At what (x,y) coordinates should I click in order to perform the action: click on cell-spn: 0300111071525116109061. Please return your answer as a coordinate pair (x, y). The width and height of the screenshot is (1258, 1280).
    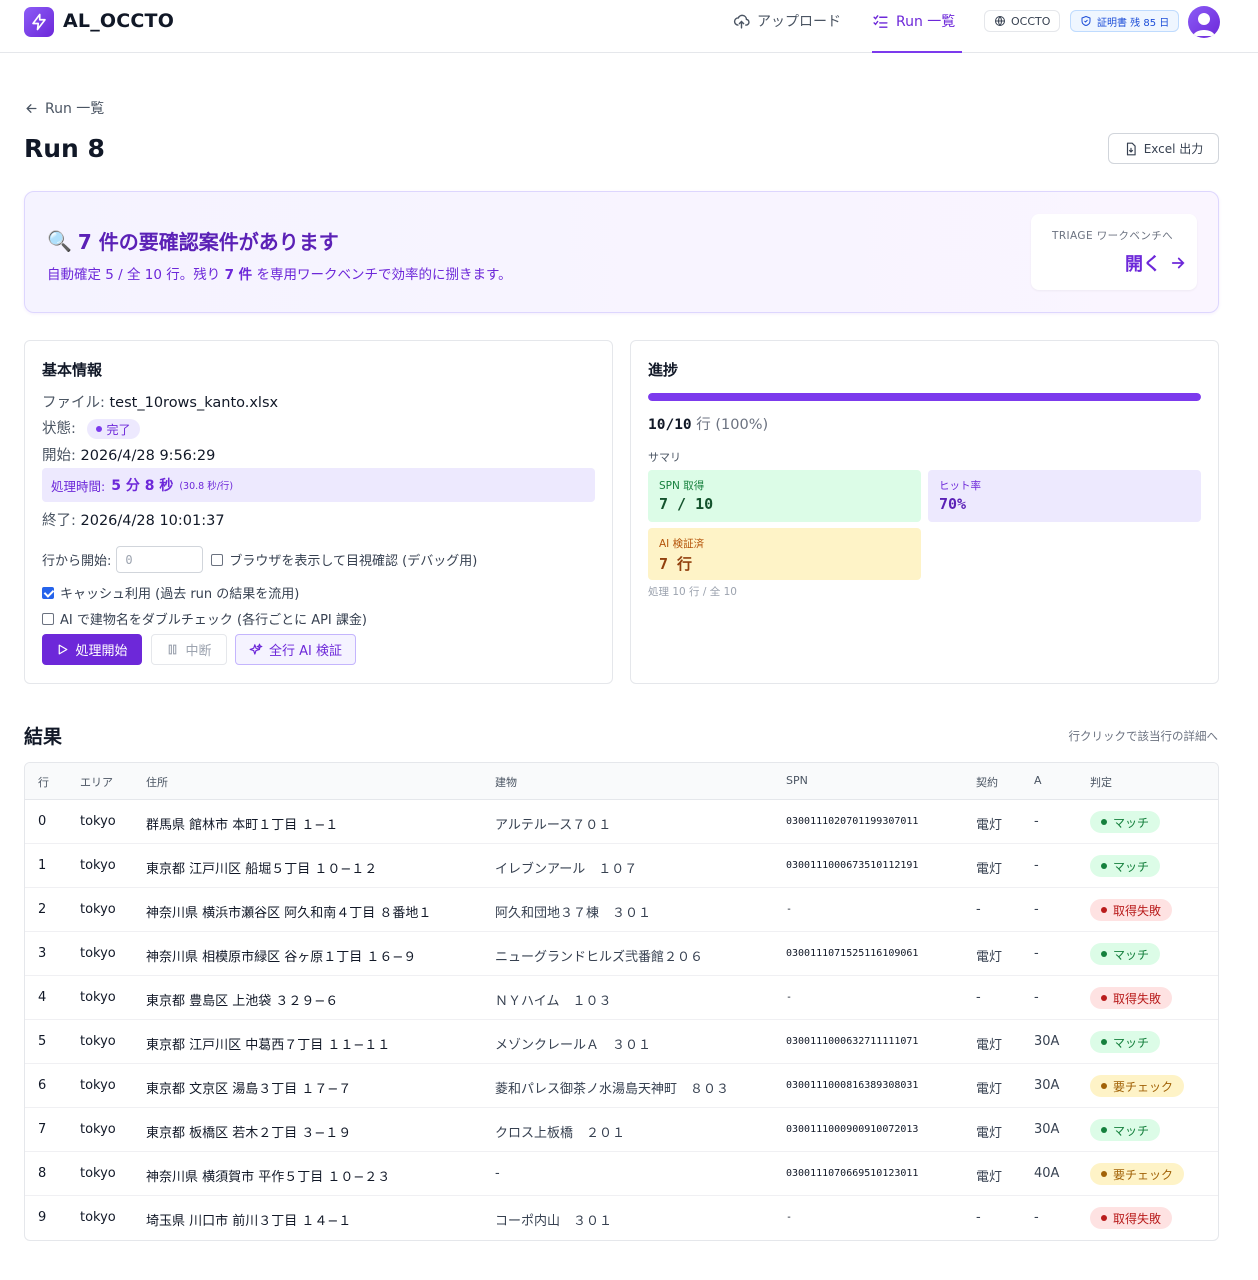
    Looking at the image, I should click on (852, 953).